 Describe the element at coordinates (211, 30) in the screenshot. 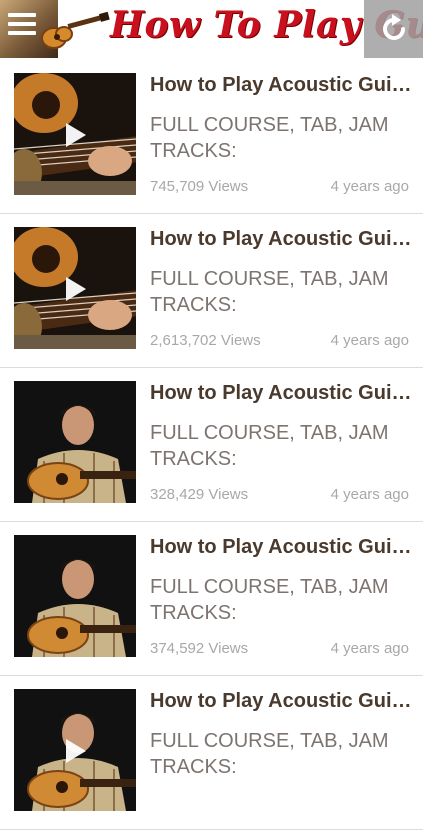

I see `app-header: How To Play Guitar` at that location.